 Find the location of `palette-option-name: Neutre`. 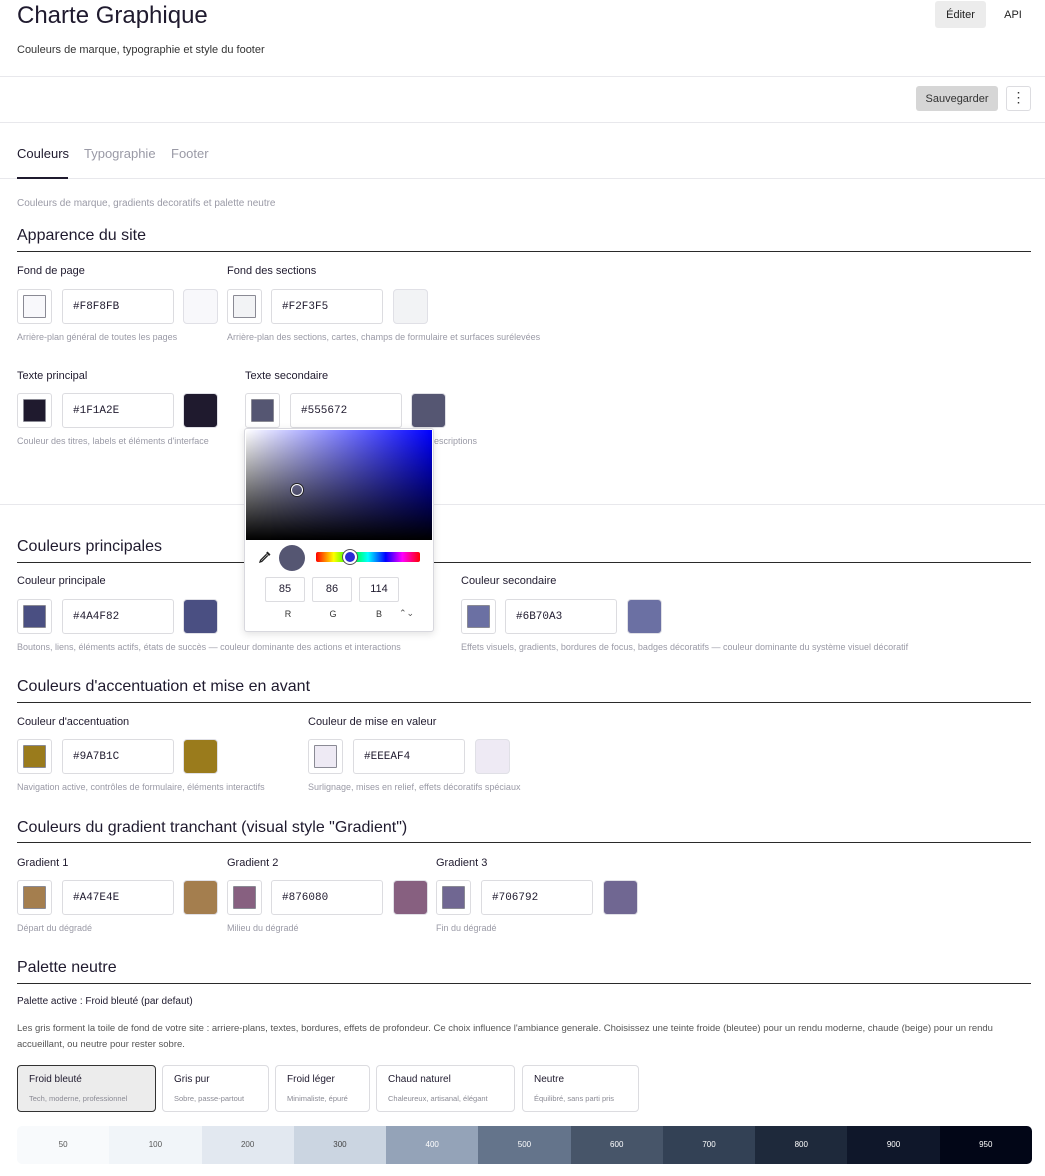

palette-option-name: Neutre is located at coordinates (549, 1079).